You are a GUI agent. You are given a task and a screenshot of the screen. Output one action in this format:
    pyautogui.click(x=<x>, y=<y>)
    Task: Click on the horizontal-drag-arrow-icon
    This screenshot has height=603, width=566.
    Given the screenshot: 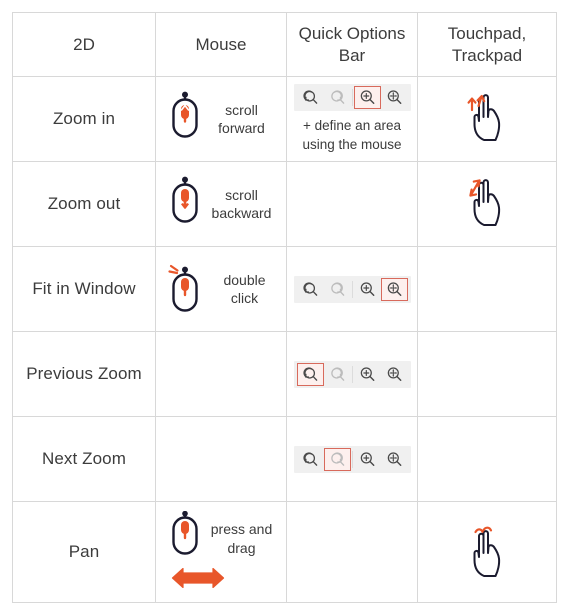 What is the action you would take?
    pyautogui.click(x=198, y=579)
    